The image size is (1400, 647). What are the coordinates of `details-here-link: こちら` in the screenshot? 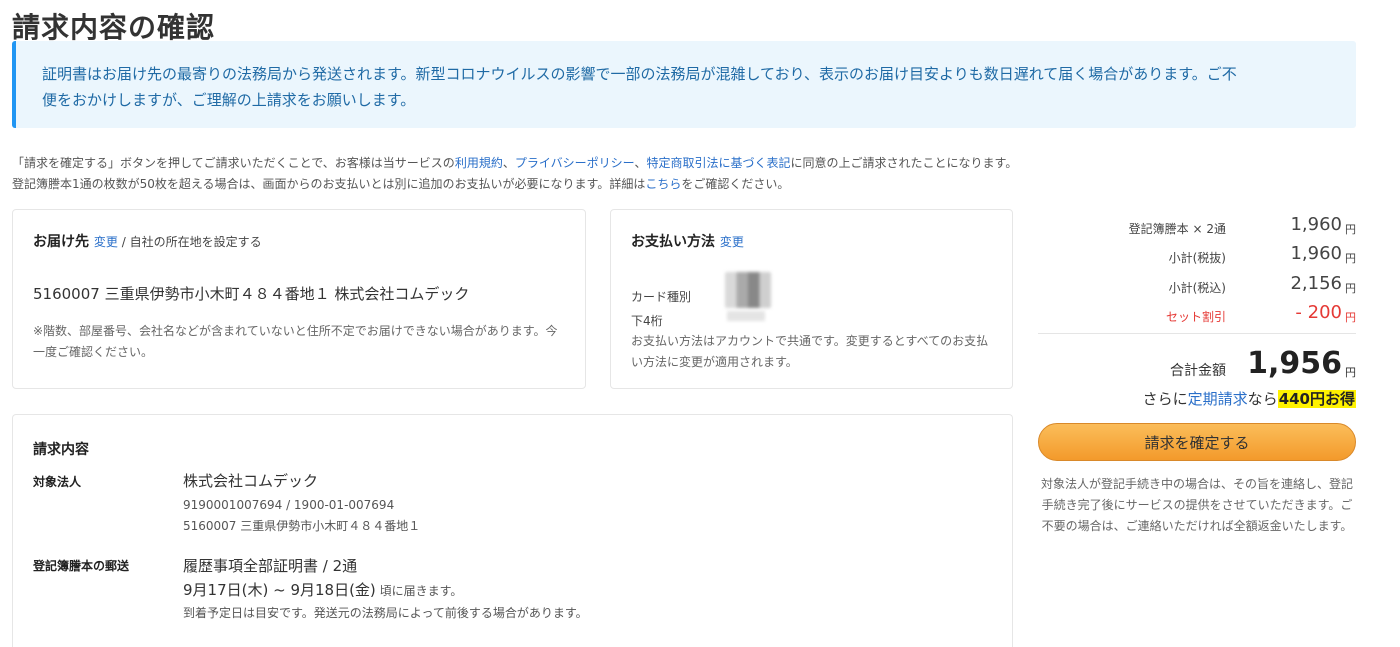 It's located at (663, 184).